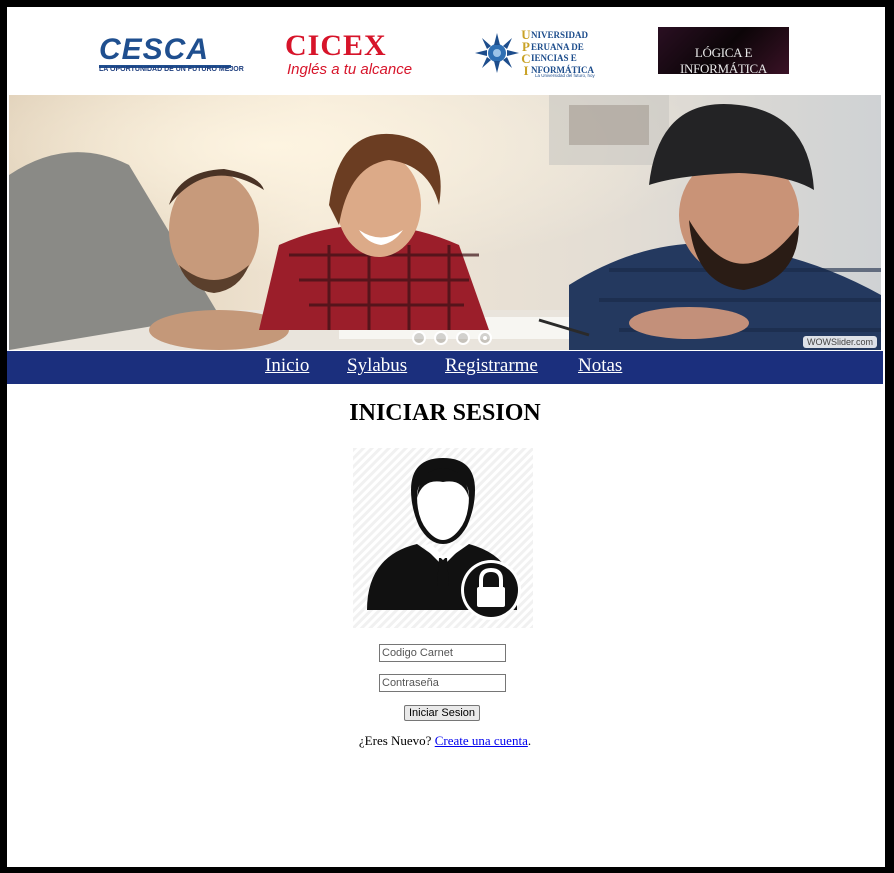 The height and width of the screenshot is (873, 894). I want to click on login-button: Iniciar Sesion, so click(442, 713).